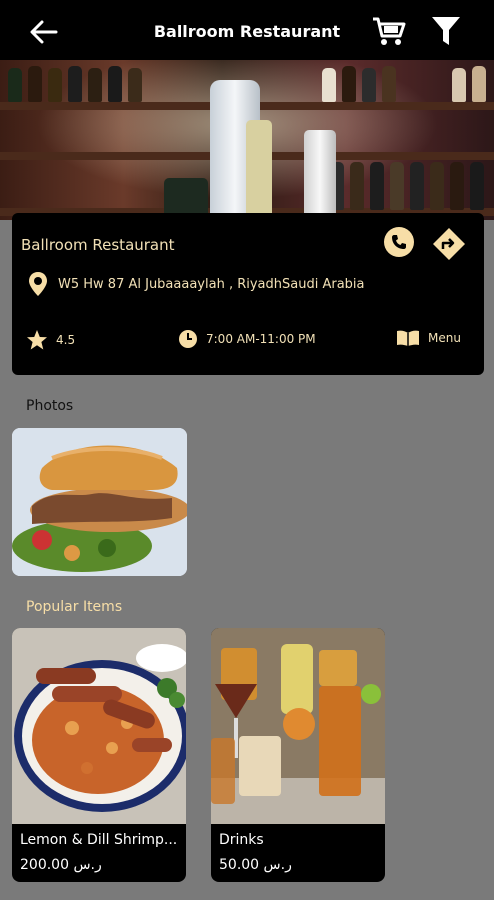  What do you see at coordinates (241, 840) in the screenshot?
I see `item-name: Drinks` at bounding box center [241, 840].